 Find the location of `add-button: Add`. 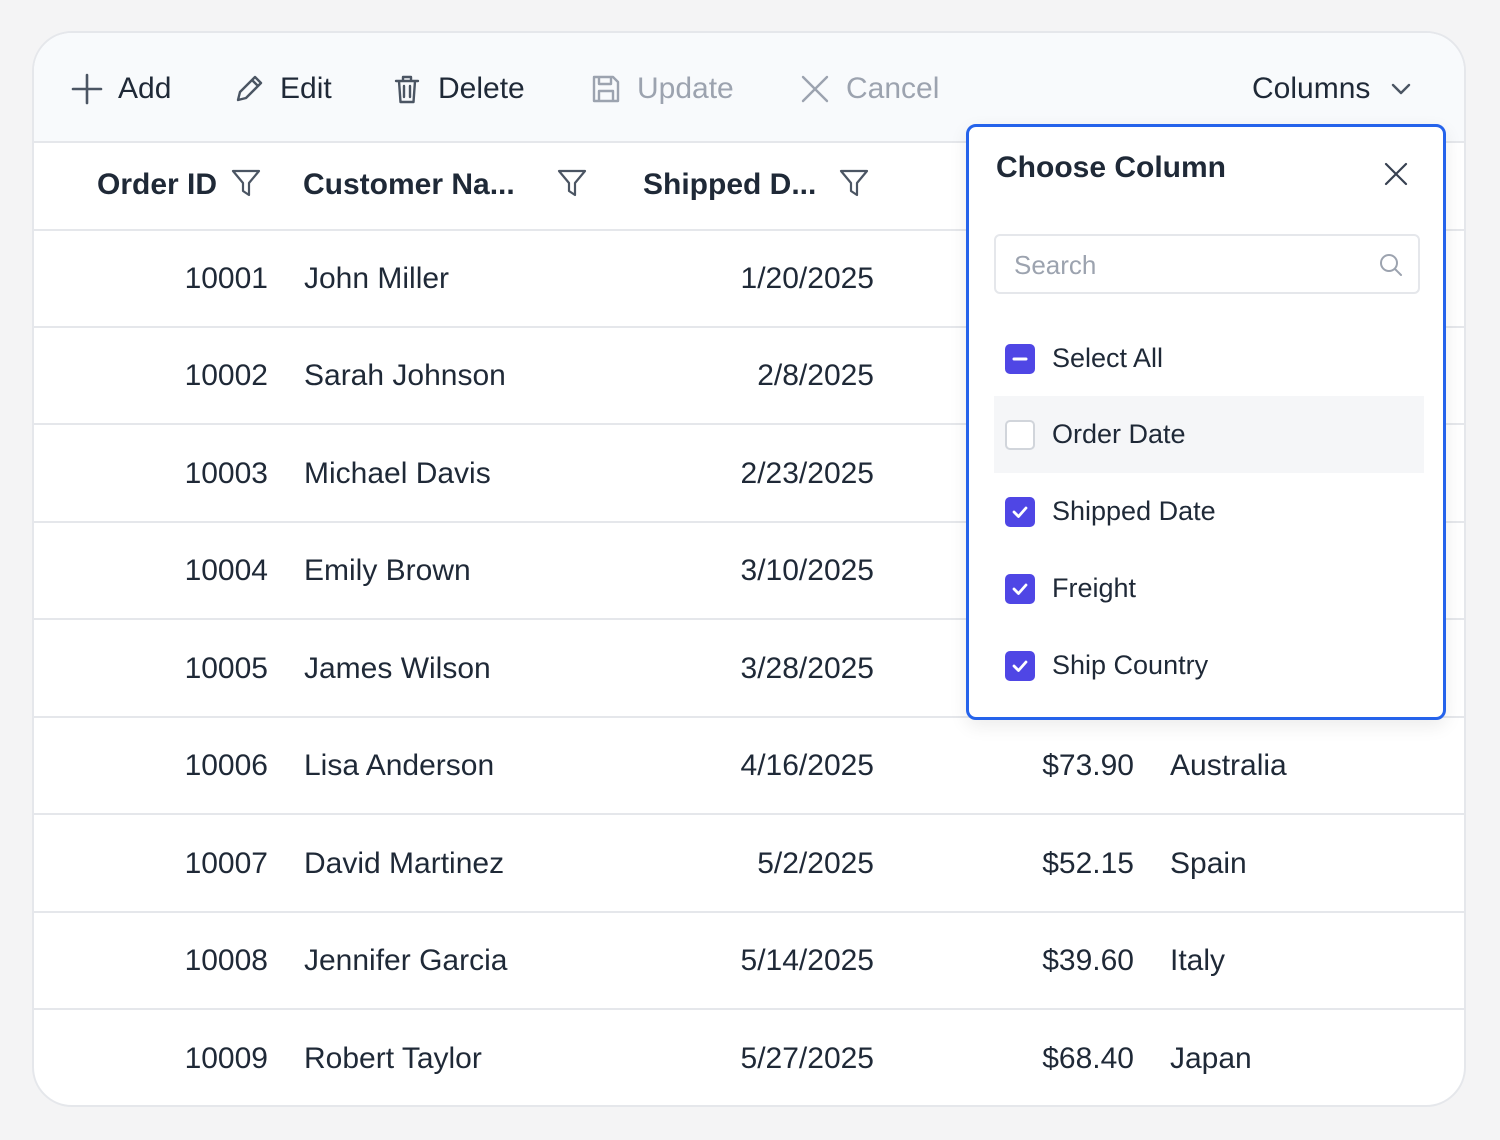

add-button: Add is located at coordinates (120, 89).